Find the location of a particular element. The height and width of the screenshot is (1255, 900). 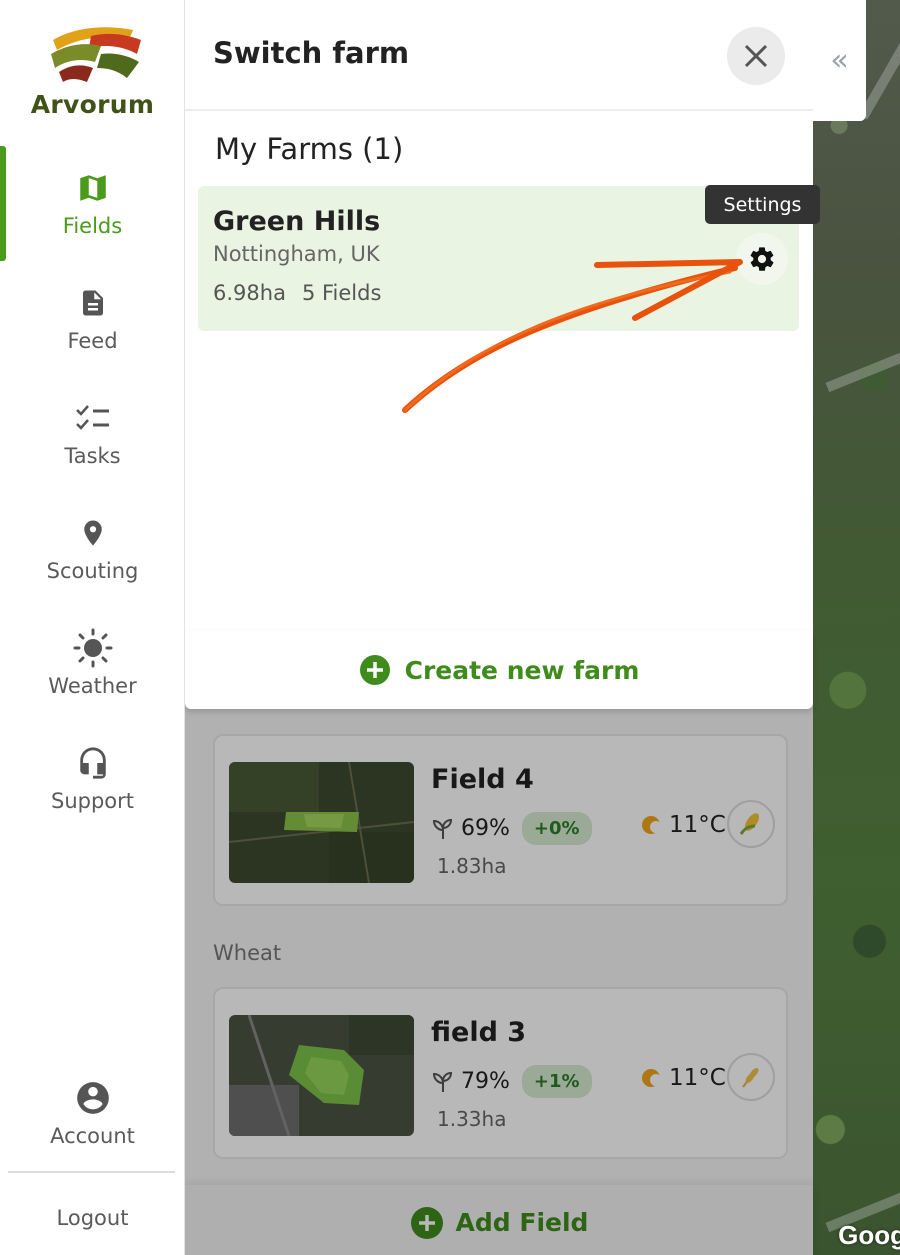

map-icon is located at coordinates (92, 188).